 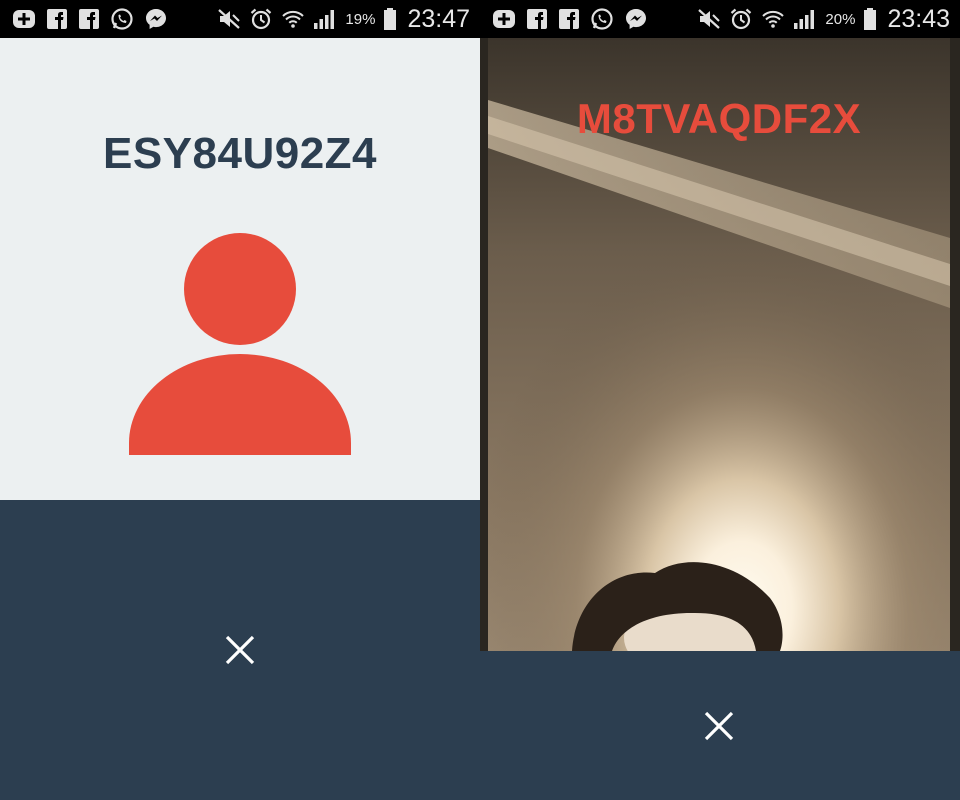 I want to click on call-controls, so click(x=720, y=725).